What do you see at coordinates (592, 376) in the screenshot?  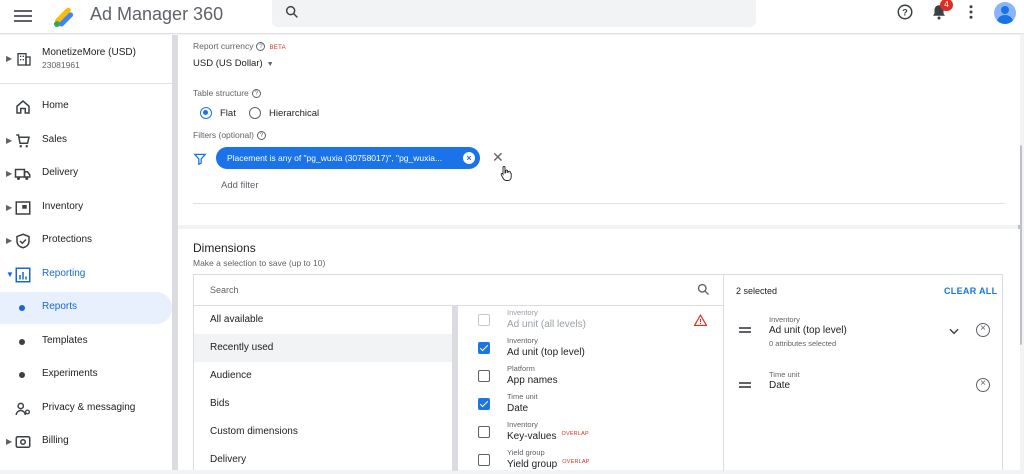 I see `dimension-option: Platform App names` at bounding box center [592, 376].